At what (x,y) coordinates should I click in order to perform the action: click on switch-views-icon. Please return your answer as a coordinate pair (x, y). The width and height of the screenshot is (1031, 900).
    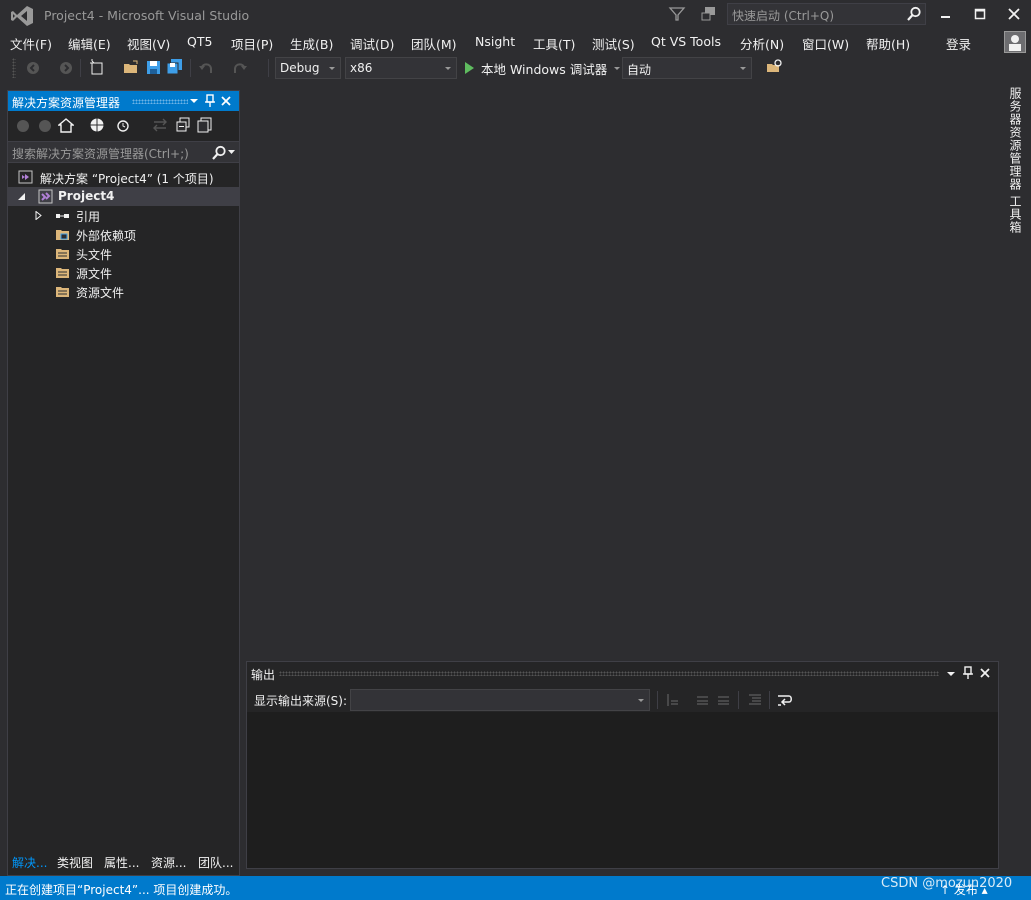
    Looking at the image, I should click on (97, 125).